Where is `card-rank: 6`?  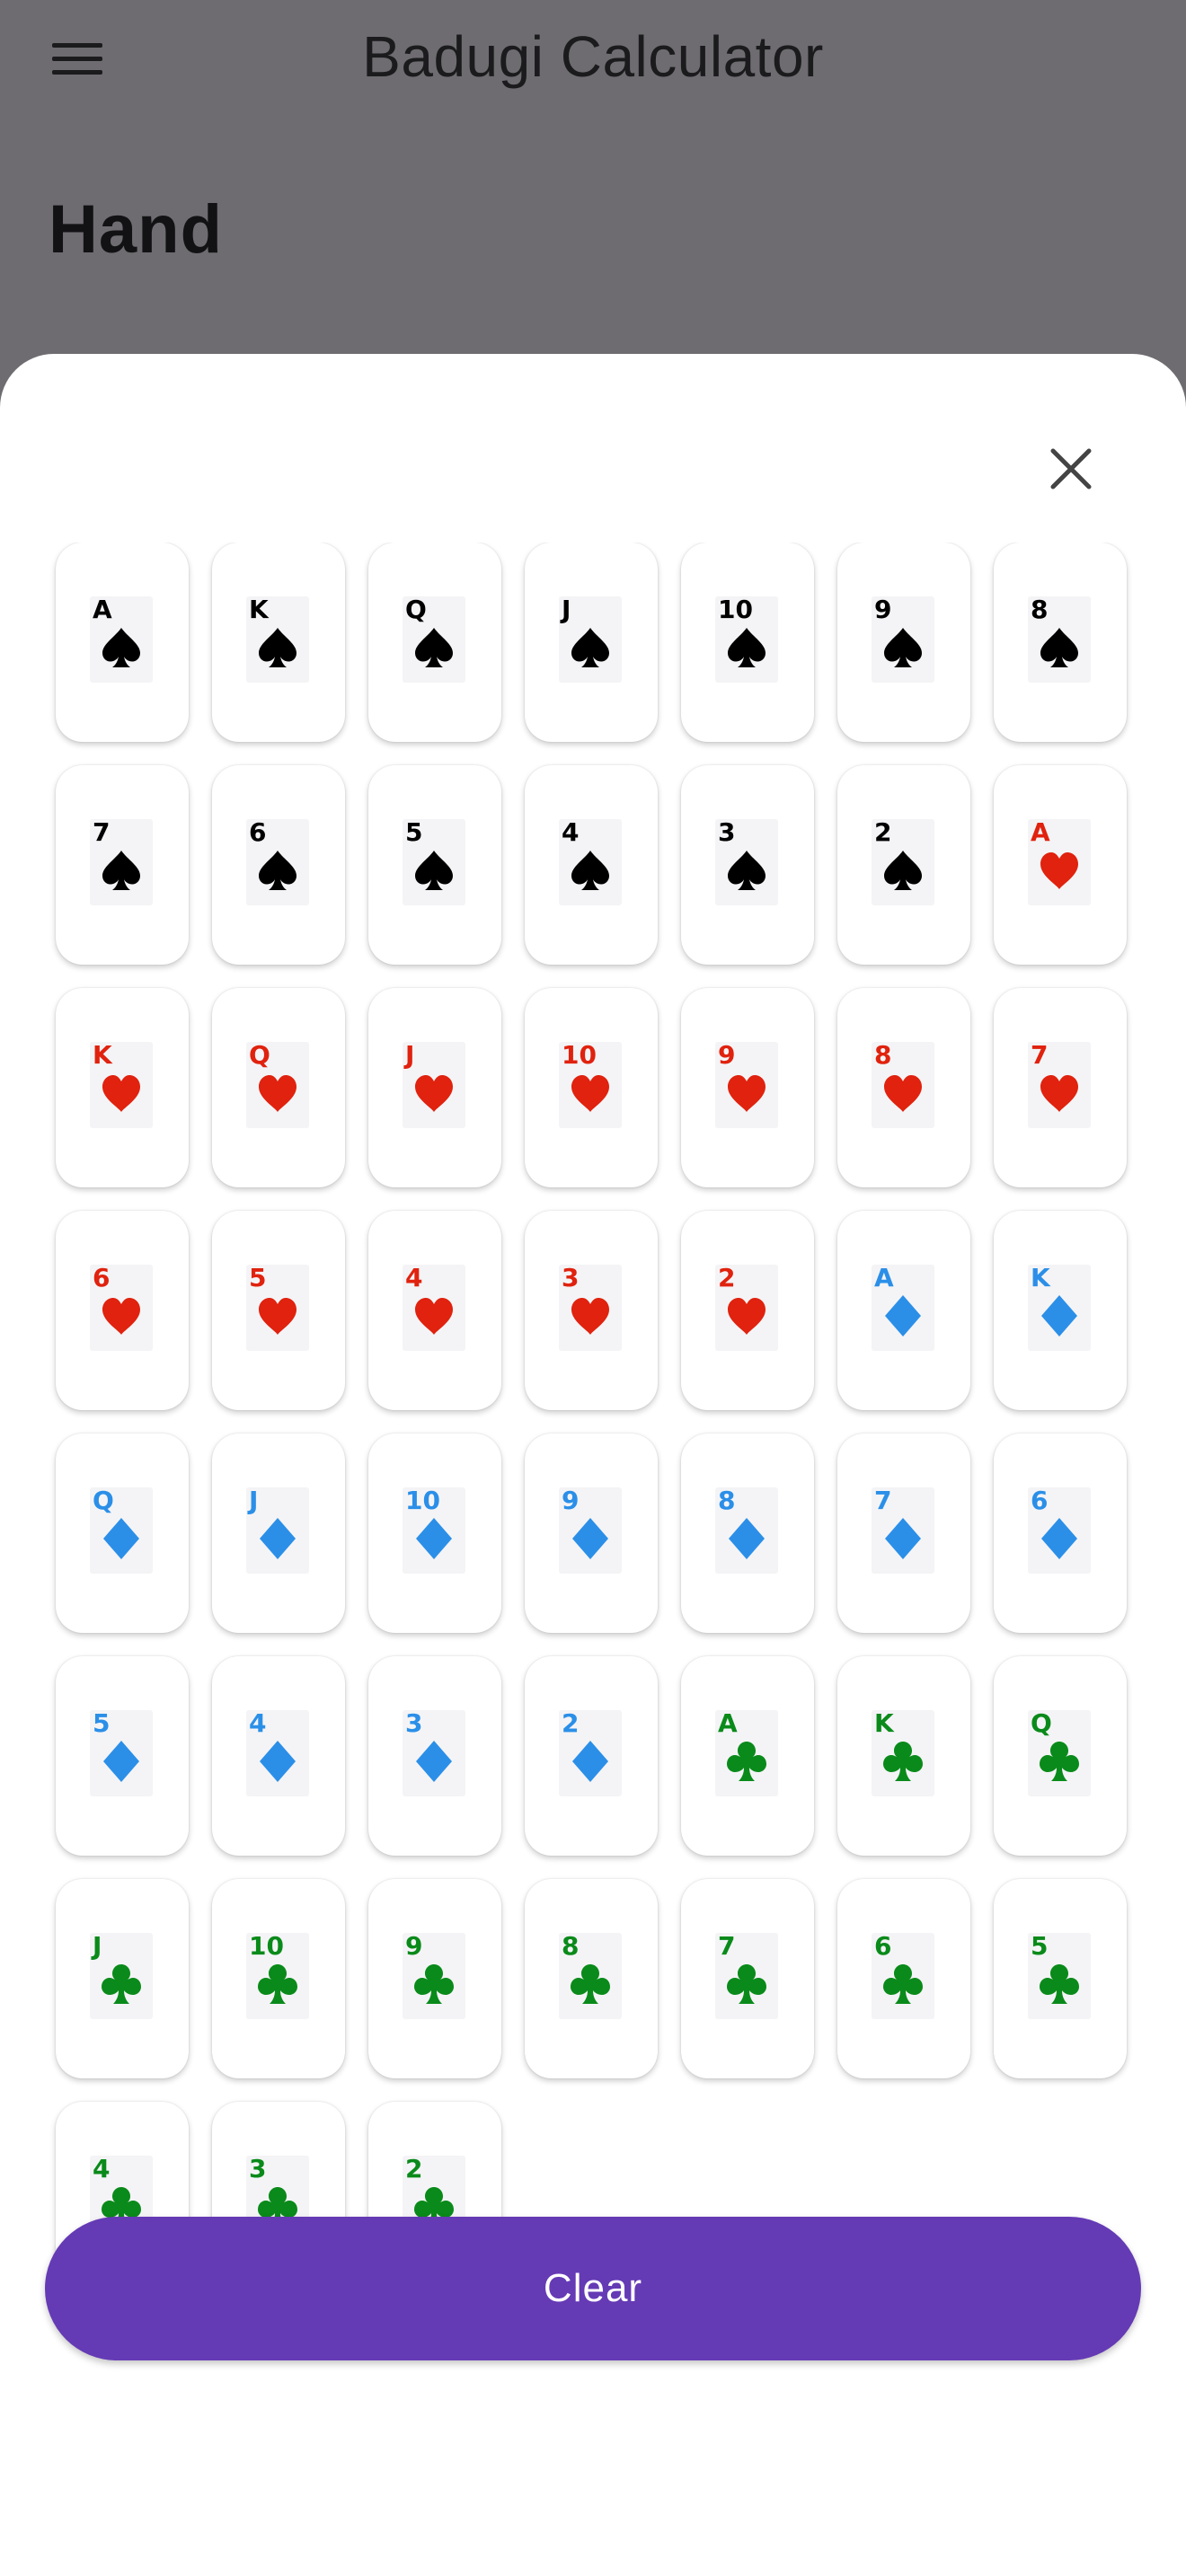 card-rank: 6 is located at coordinates (102, 1277).